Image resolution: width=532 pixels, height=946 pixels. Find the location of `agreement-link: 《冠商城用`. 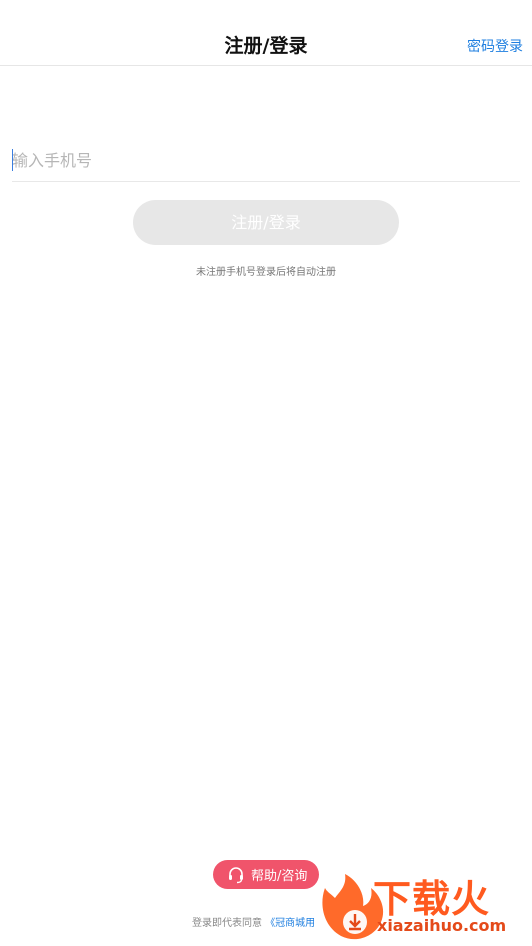

agreement-link: 《冠商城用 is located at coordinates (290, 923).